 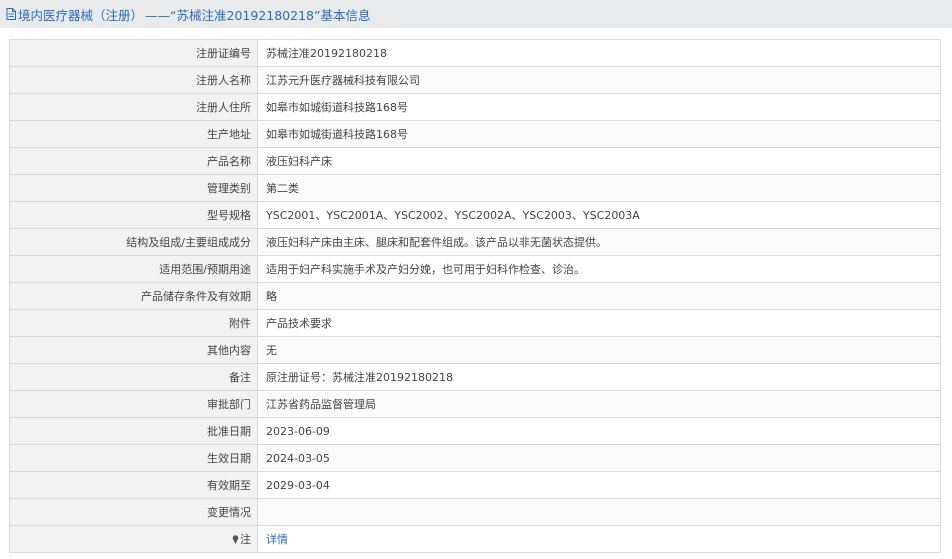 I want to click on field-label: 结构及组成/主要组成成分, so click(x=133, y=242).